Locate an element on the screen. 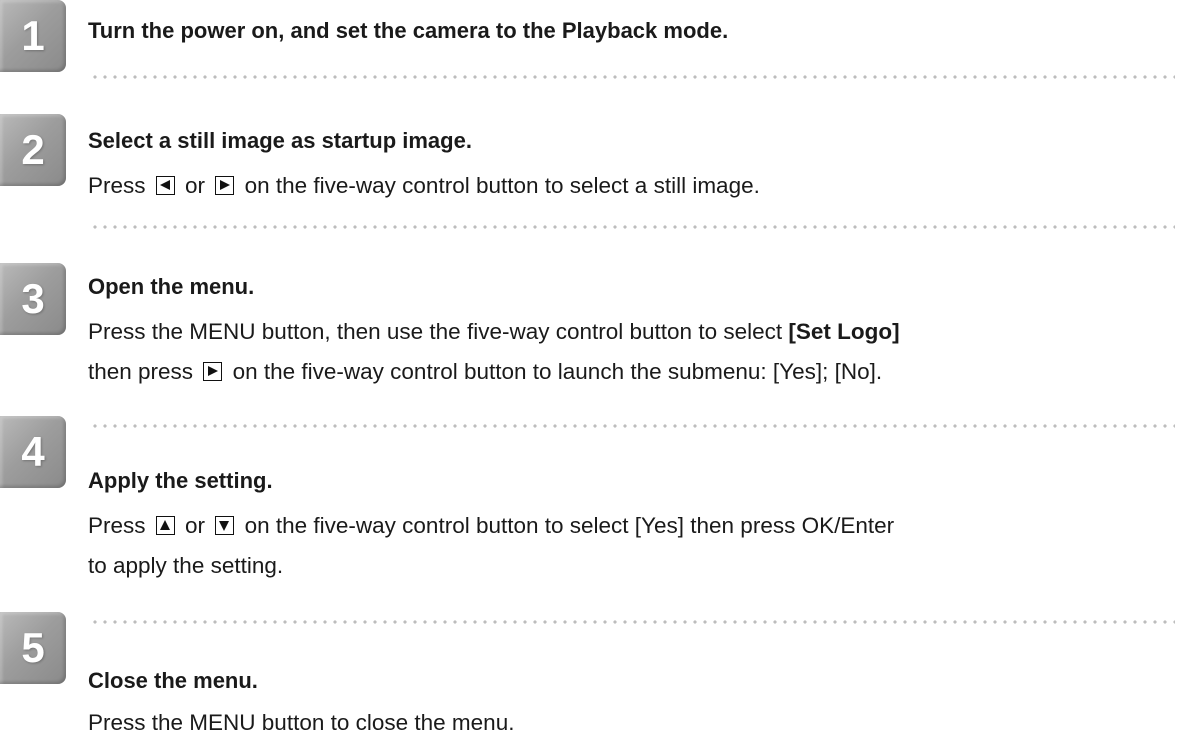 This screenshot has height=749, width=1195. step-4-badge: 4 is located at coordinates (33, 452).